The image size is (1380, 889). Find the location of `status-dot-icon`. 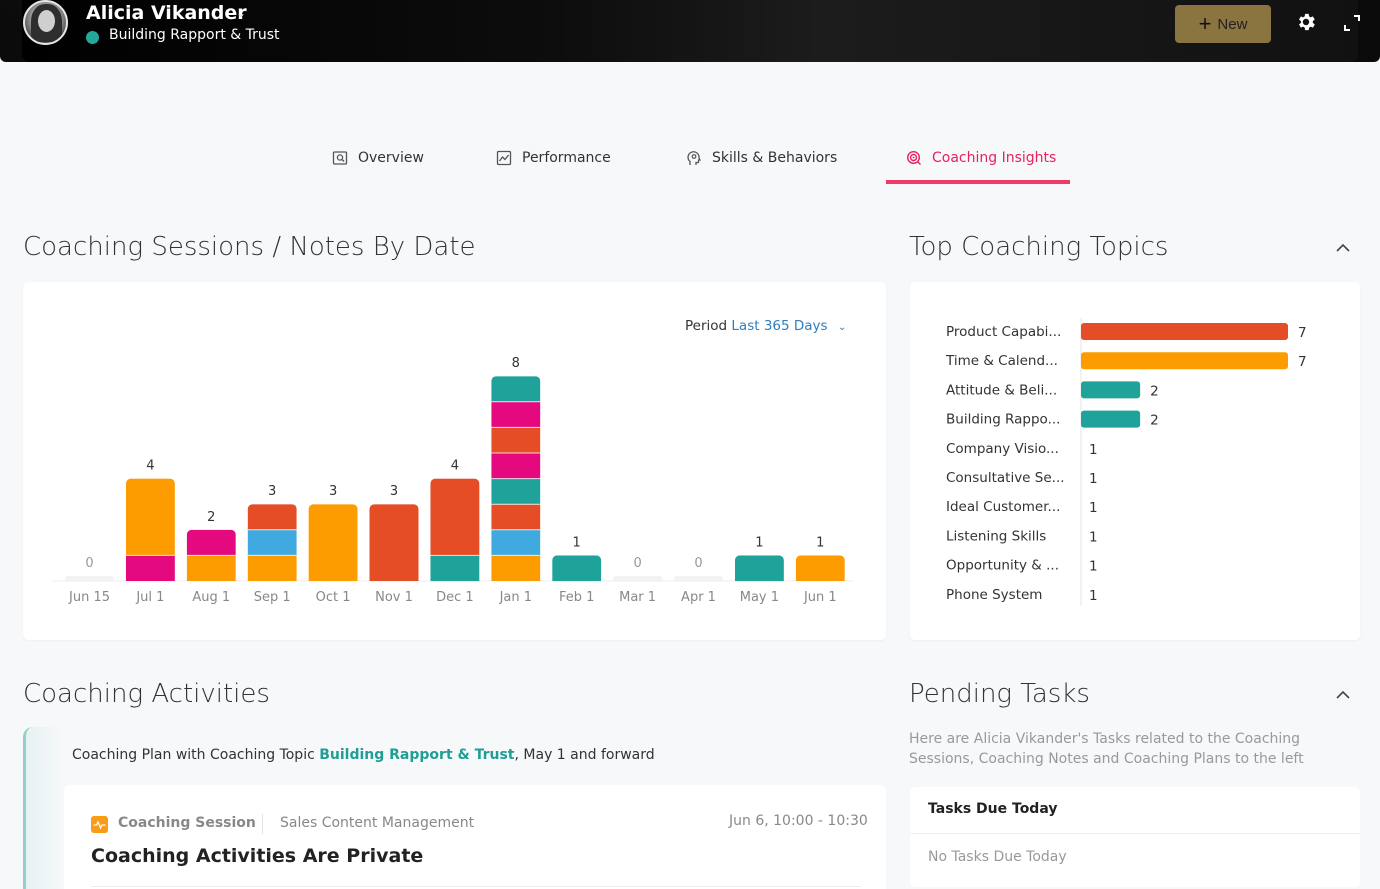

status-dot-icon is located at coordinates (92, 37).